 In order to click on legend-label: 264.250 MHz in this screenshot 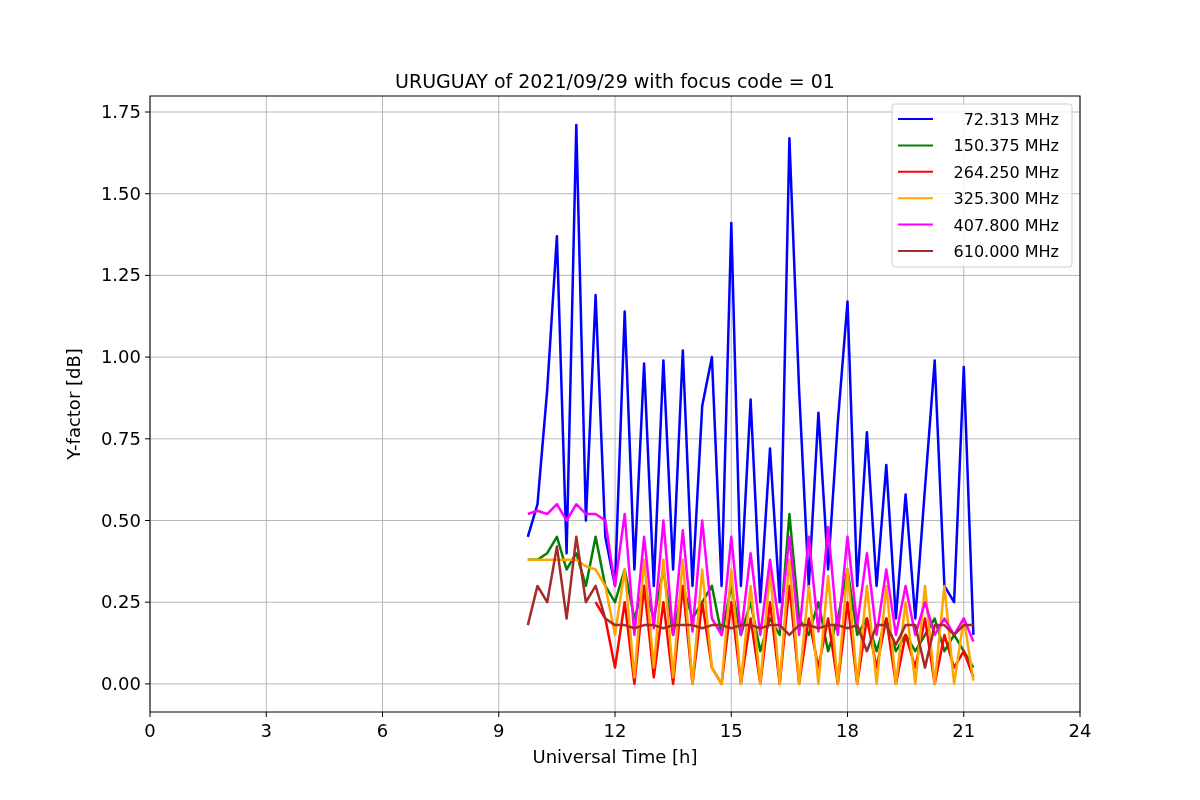, I will do `click(1006, 172)`.